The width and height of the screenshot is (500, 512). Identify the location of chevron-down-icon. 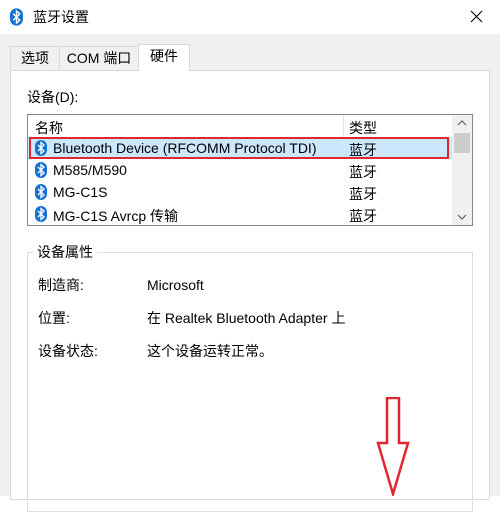
(462, 217).